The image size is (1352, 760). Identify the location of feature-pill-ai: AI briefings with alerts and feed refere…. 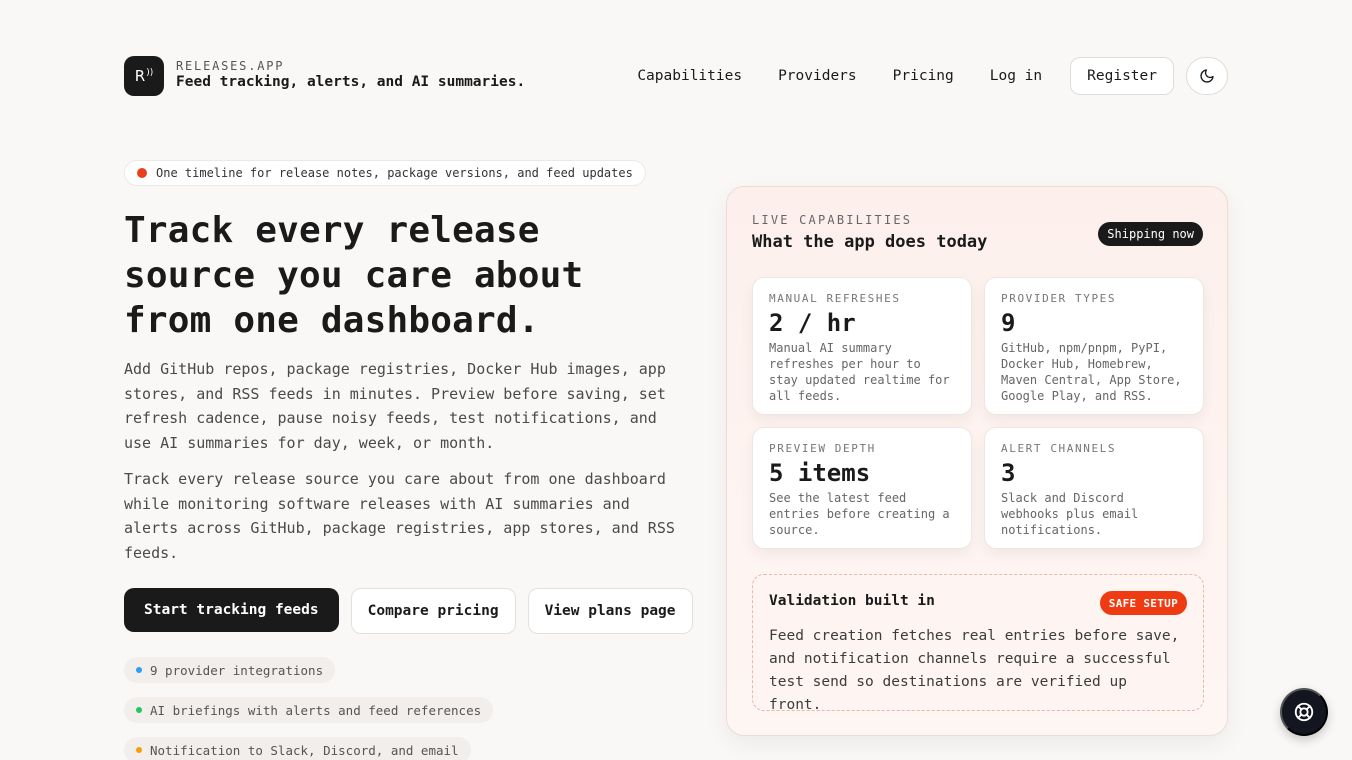
(309, 710).